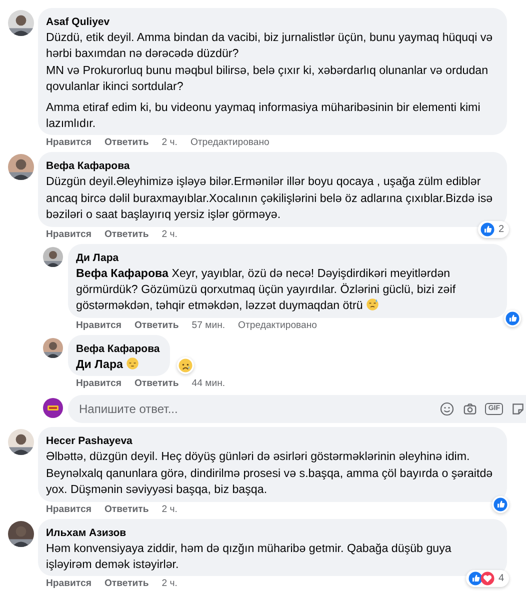 The width and height of the screenshot is (526, 600). I want to click on timestamp: 57 мин., so click(209, 326).